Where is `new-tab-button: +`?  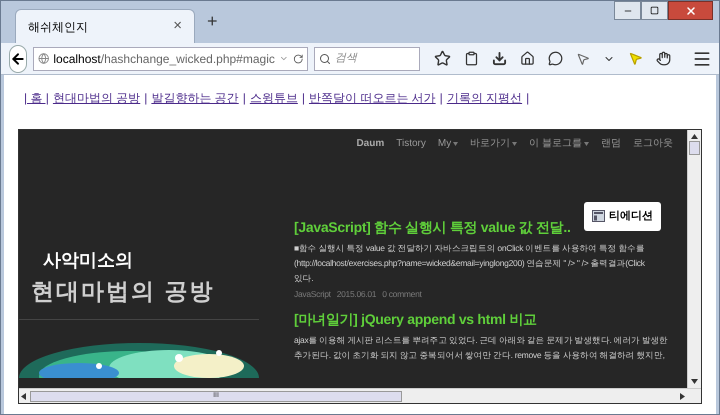 new-tab-button: + is located at coordinates (212, 21).